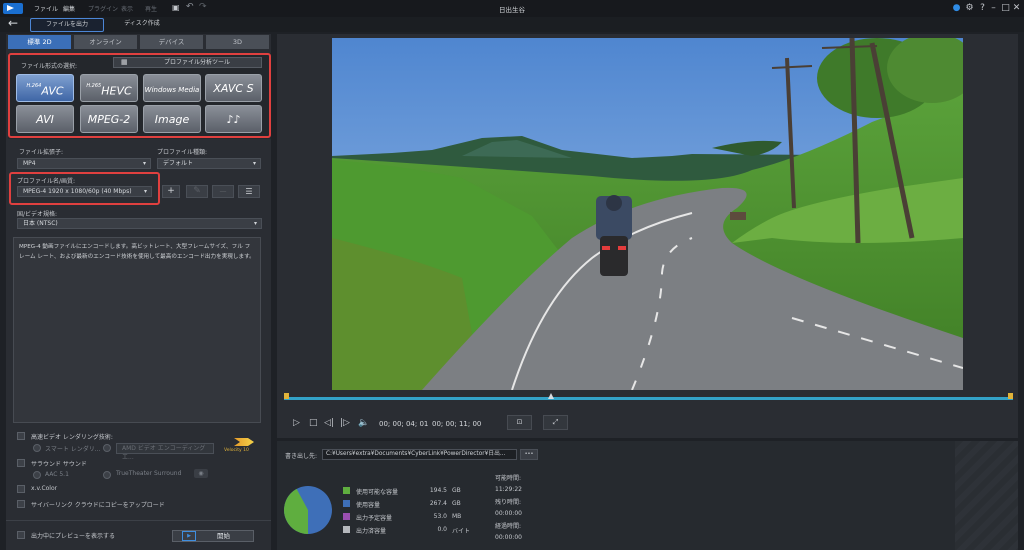  I want to click on play-icon: ▷, so click(296, 423).